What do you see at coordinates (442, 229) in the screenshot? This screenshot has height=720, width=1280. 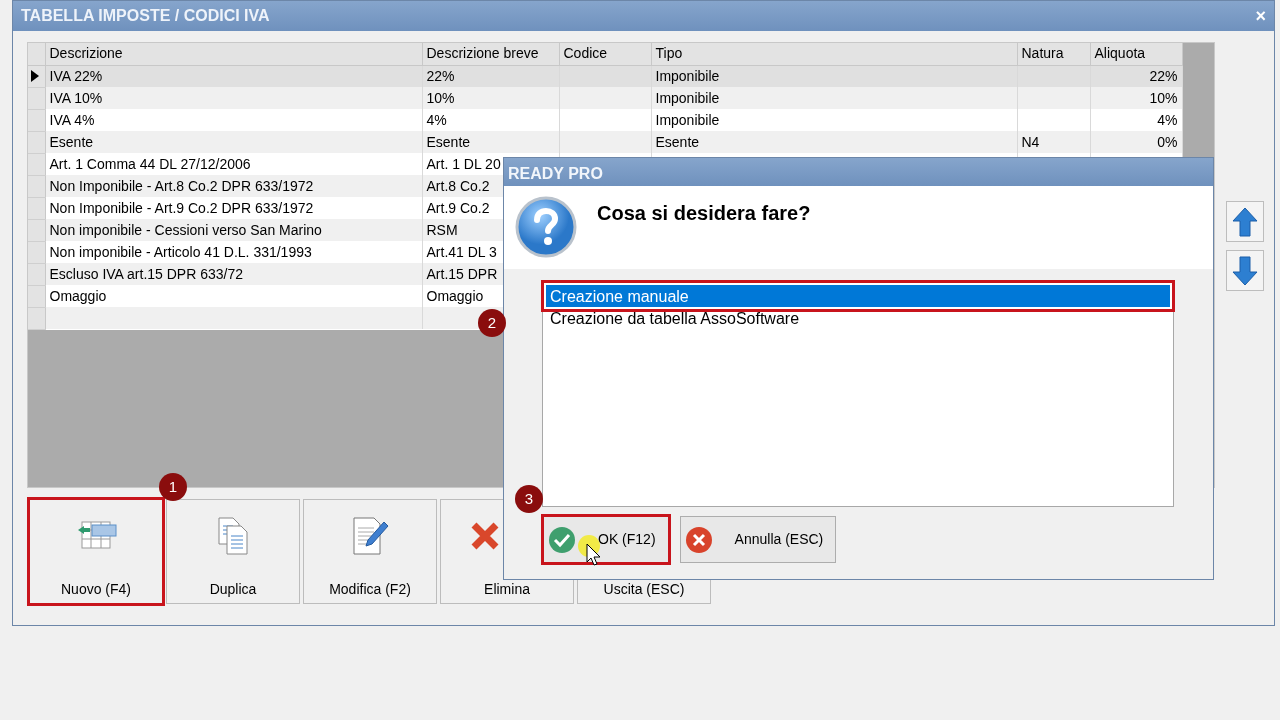 I see `table-cell: RSM` at bounding box center [442, 229].